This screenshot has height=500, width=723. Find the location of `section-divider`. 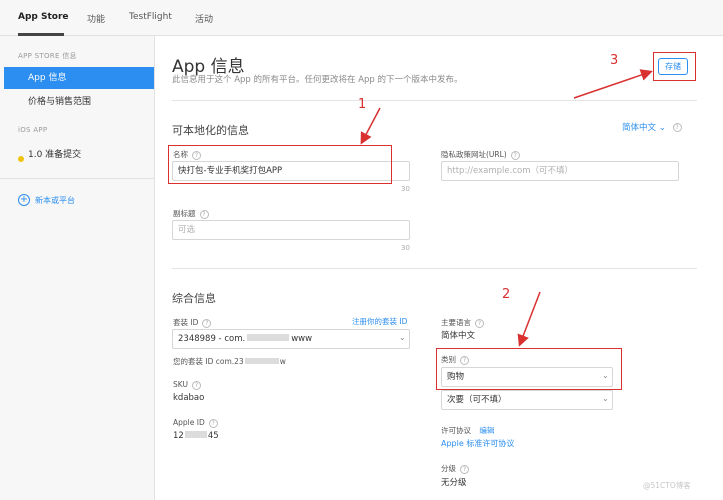

section-divider is located at coordinates (434, 268).